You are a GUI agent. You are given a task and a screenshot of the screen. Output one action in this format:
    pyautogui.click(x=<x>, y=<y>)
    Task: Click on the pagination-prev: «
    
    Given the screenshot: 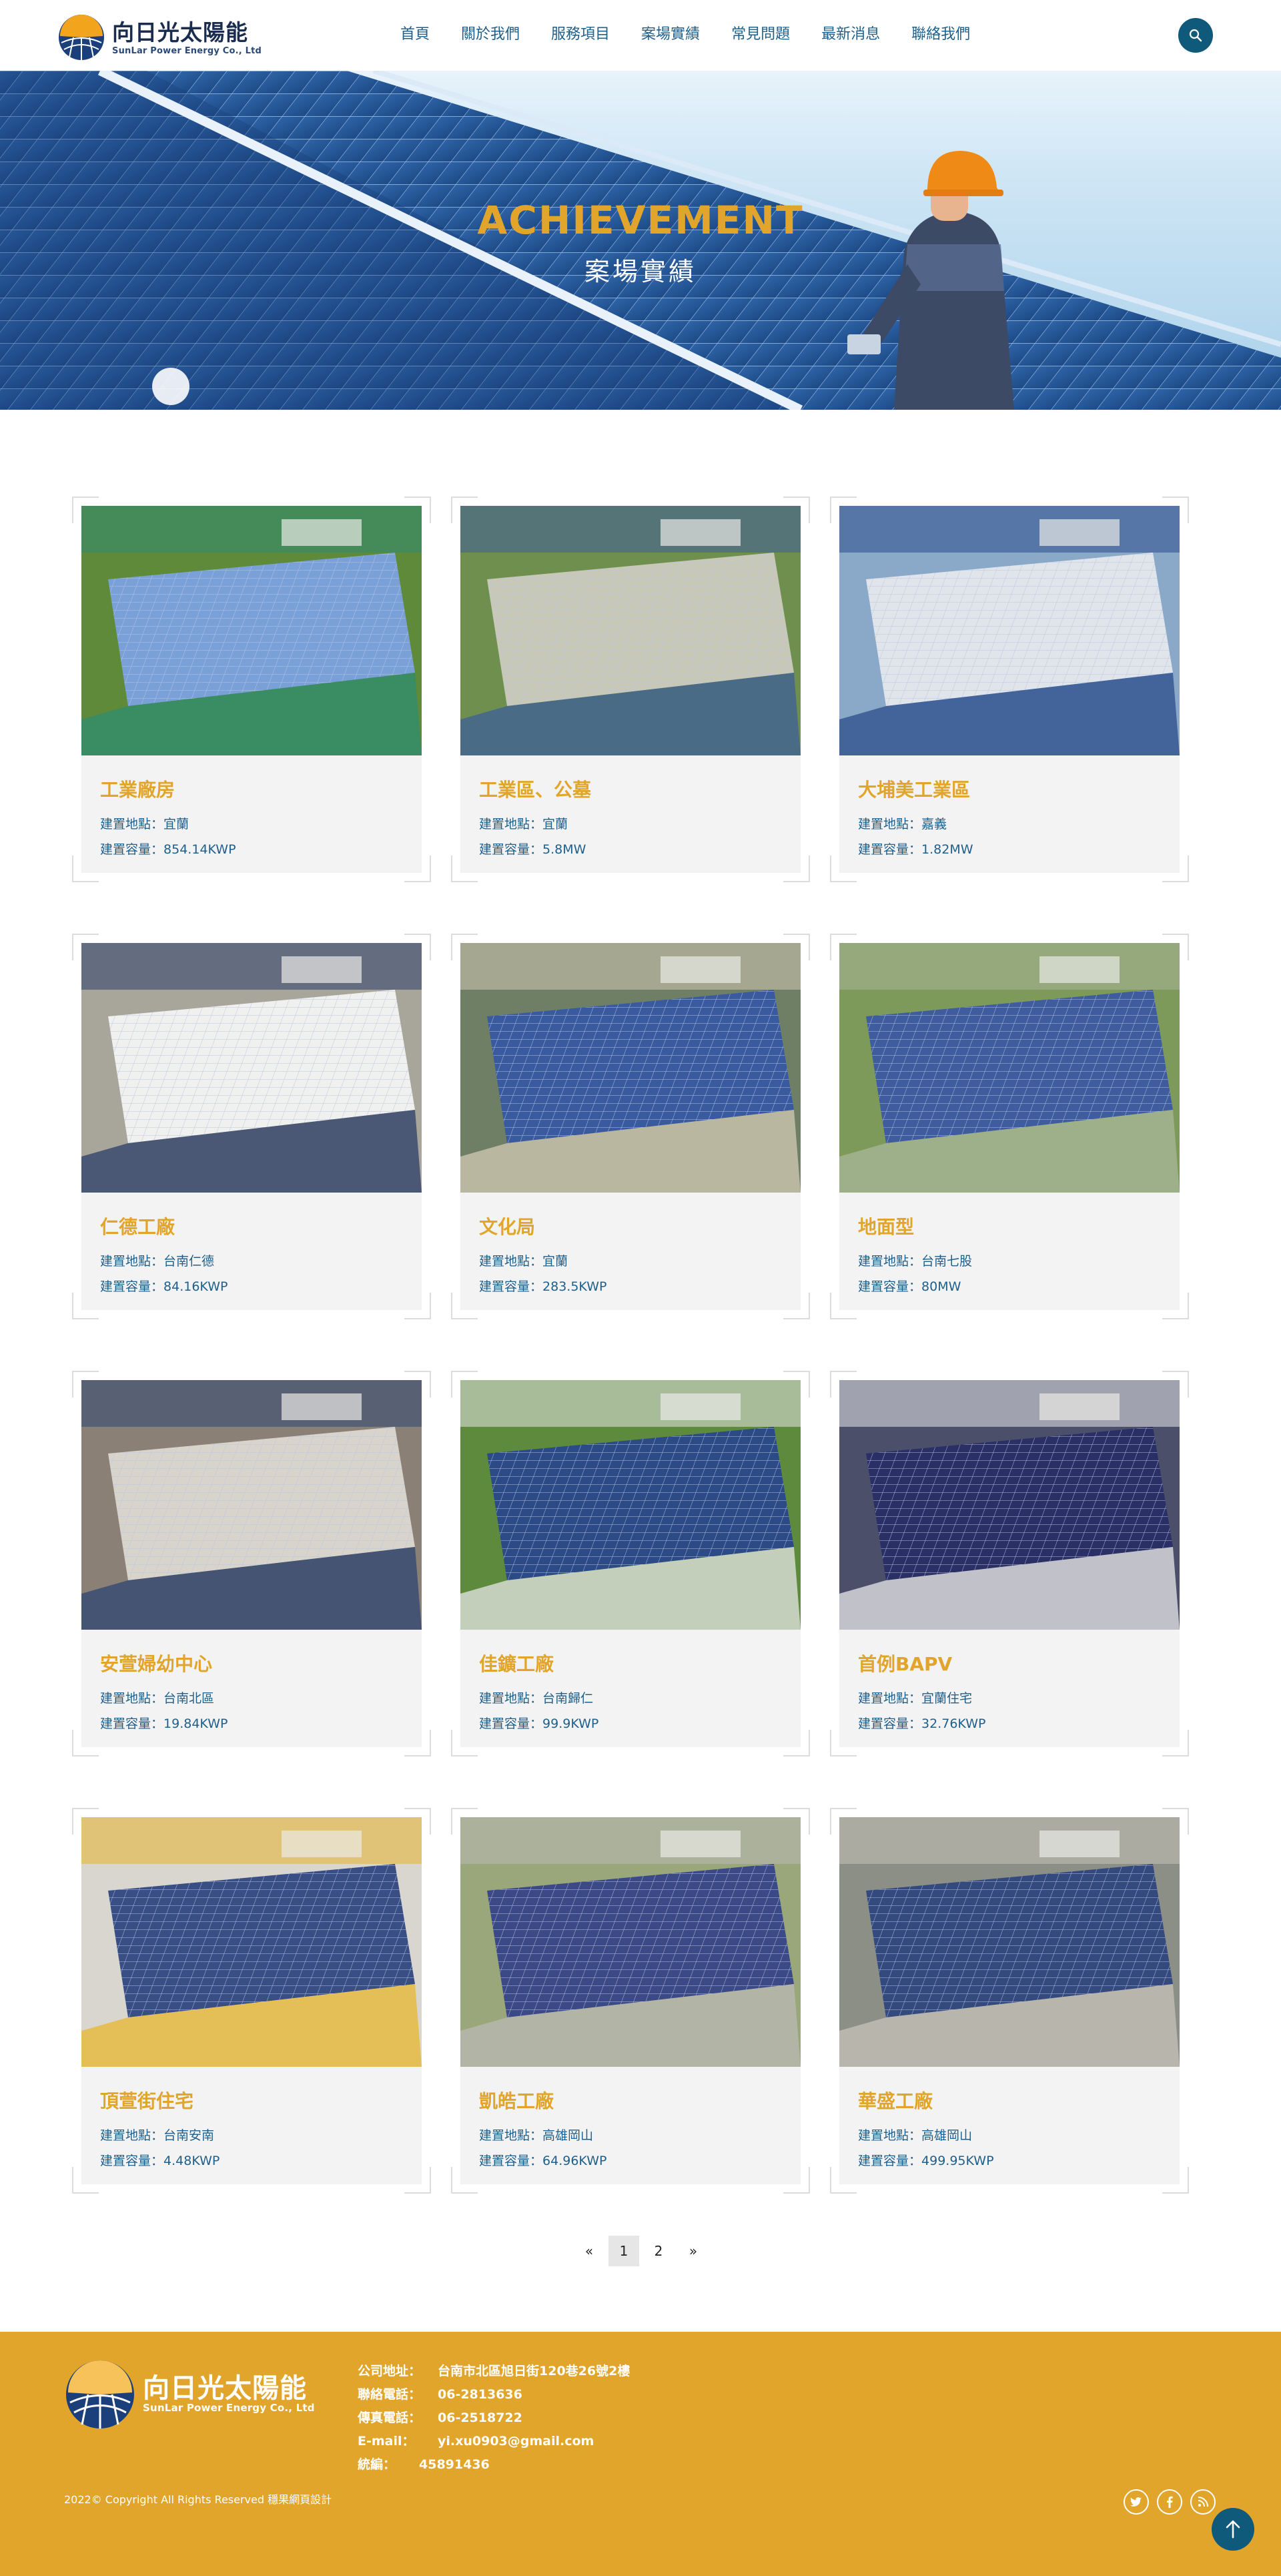 What is the action you would take?
    pyautogui.click(x=589, y=2251)
    